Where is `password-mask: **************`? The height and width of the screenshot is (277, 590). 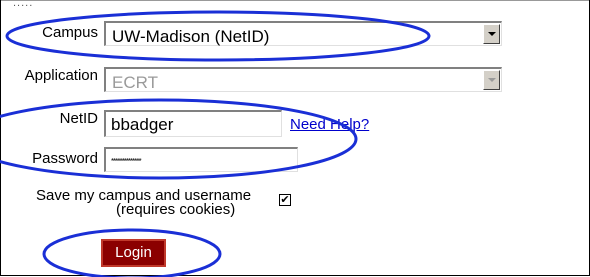 password-mask: ************** is located at coordinates (126, 161).